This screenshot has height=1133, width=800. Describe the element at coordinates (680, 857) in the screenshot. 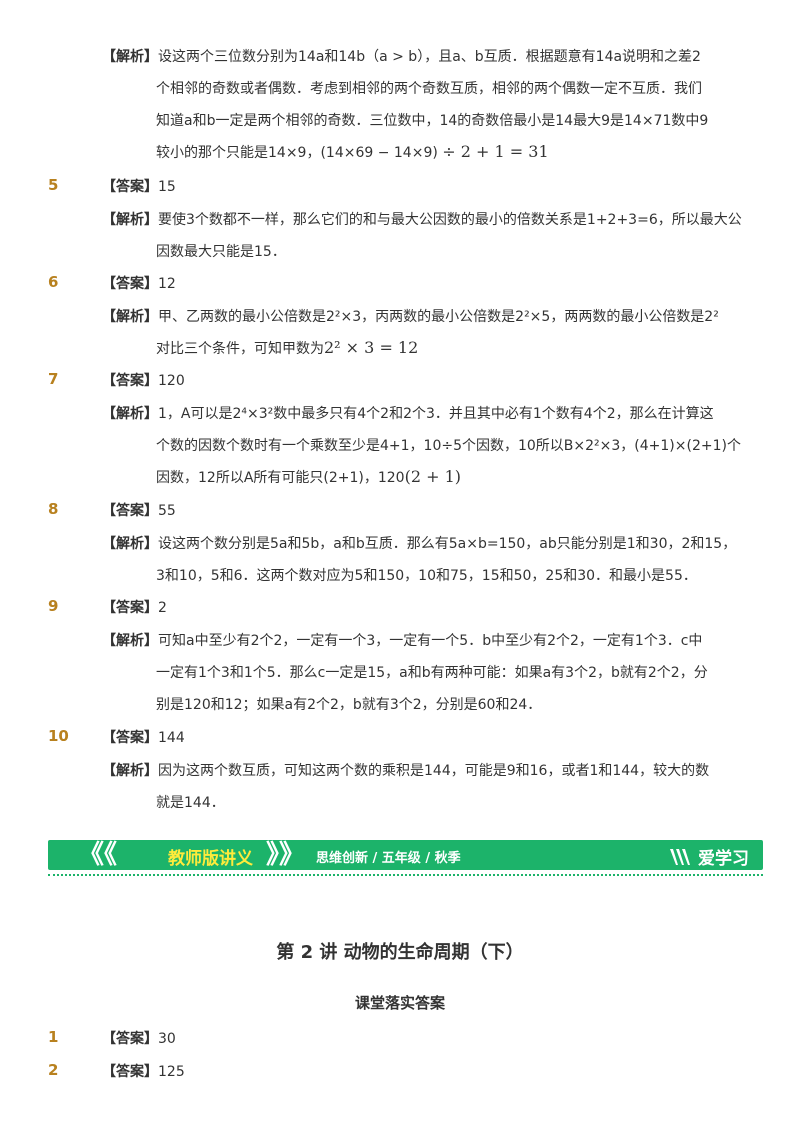

I see `brand-leaf-icon` at that location.